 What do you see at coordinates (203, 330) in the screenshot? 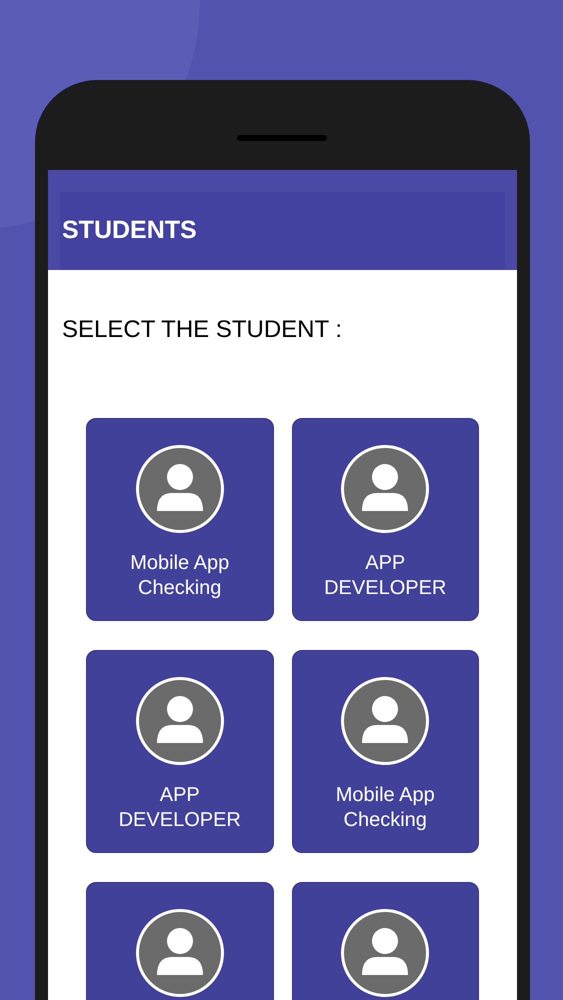
I see `prompt-heading: SELECT THE STUDENT :` at bounding box center [203, 330].